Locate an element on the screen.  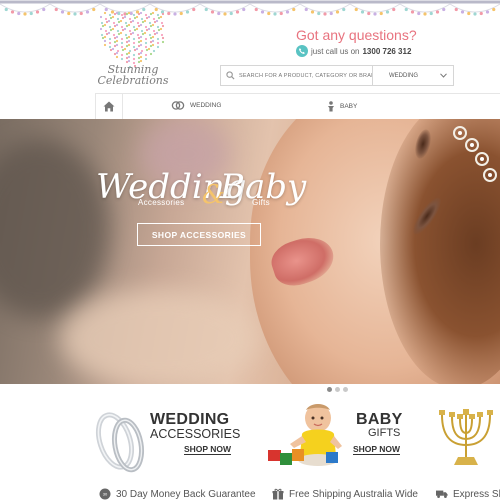
menorah-image is located at coordinates (466, 437).